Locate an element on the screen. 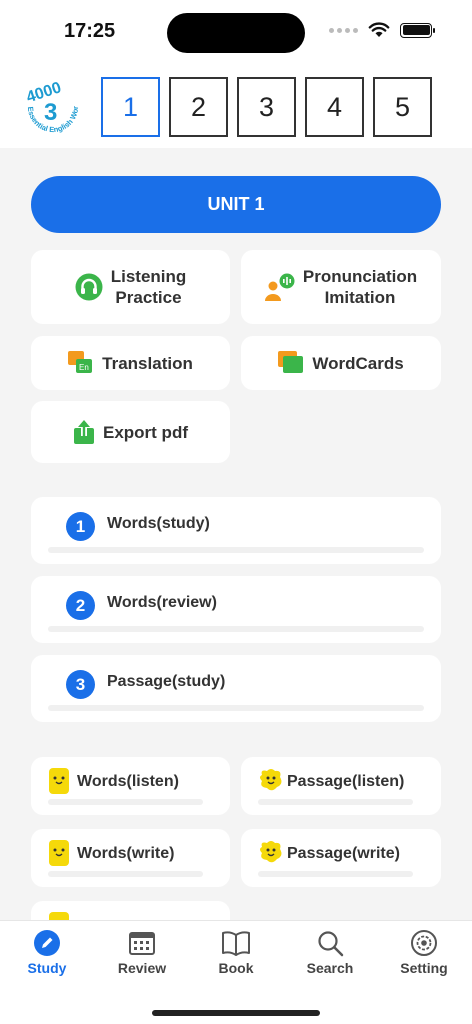  unit-tab-3: 3 is located at coordinates (266, 107).